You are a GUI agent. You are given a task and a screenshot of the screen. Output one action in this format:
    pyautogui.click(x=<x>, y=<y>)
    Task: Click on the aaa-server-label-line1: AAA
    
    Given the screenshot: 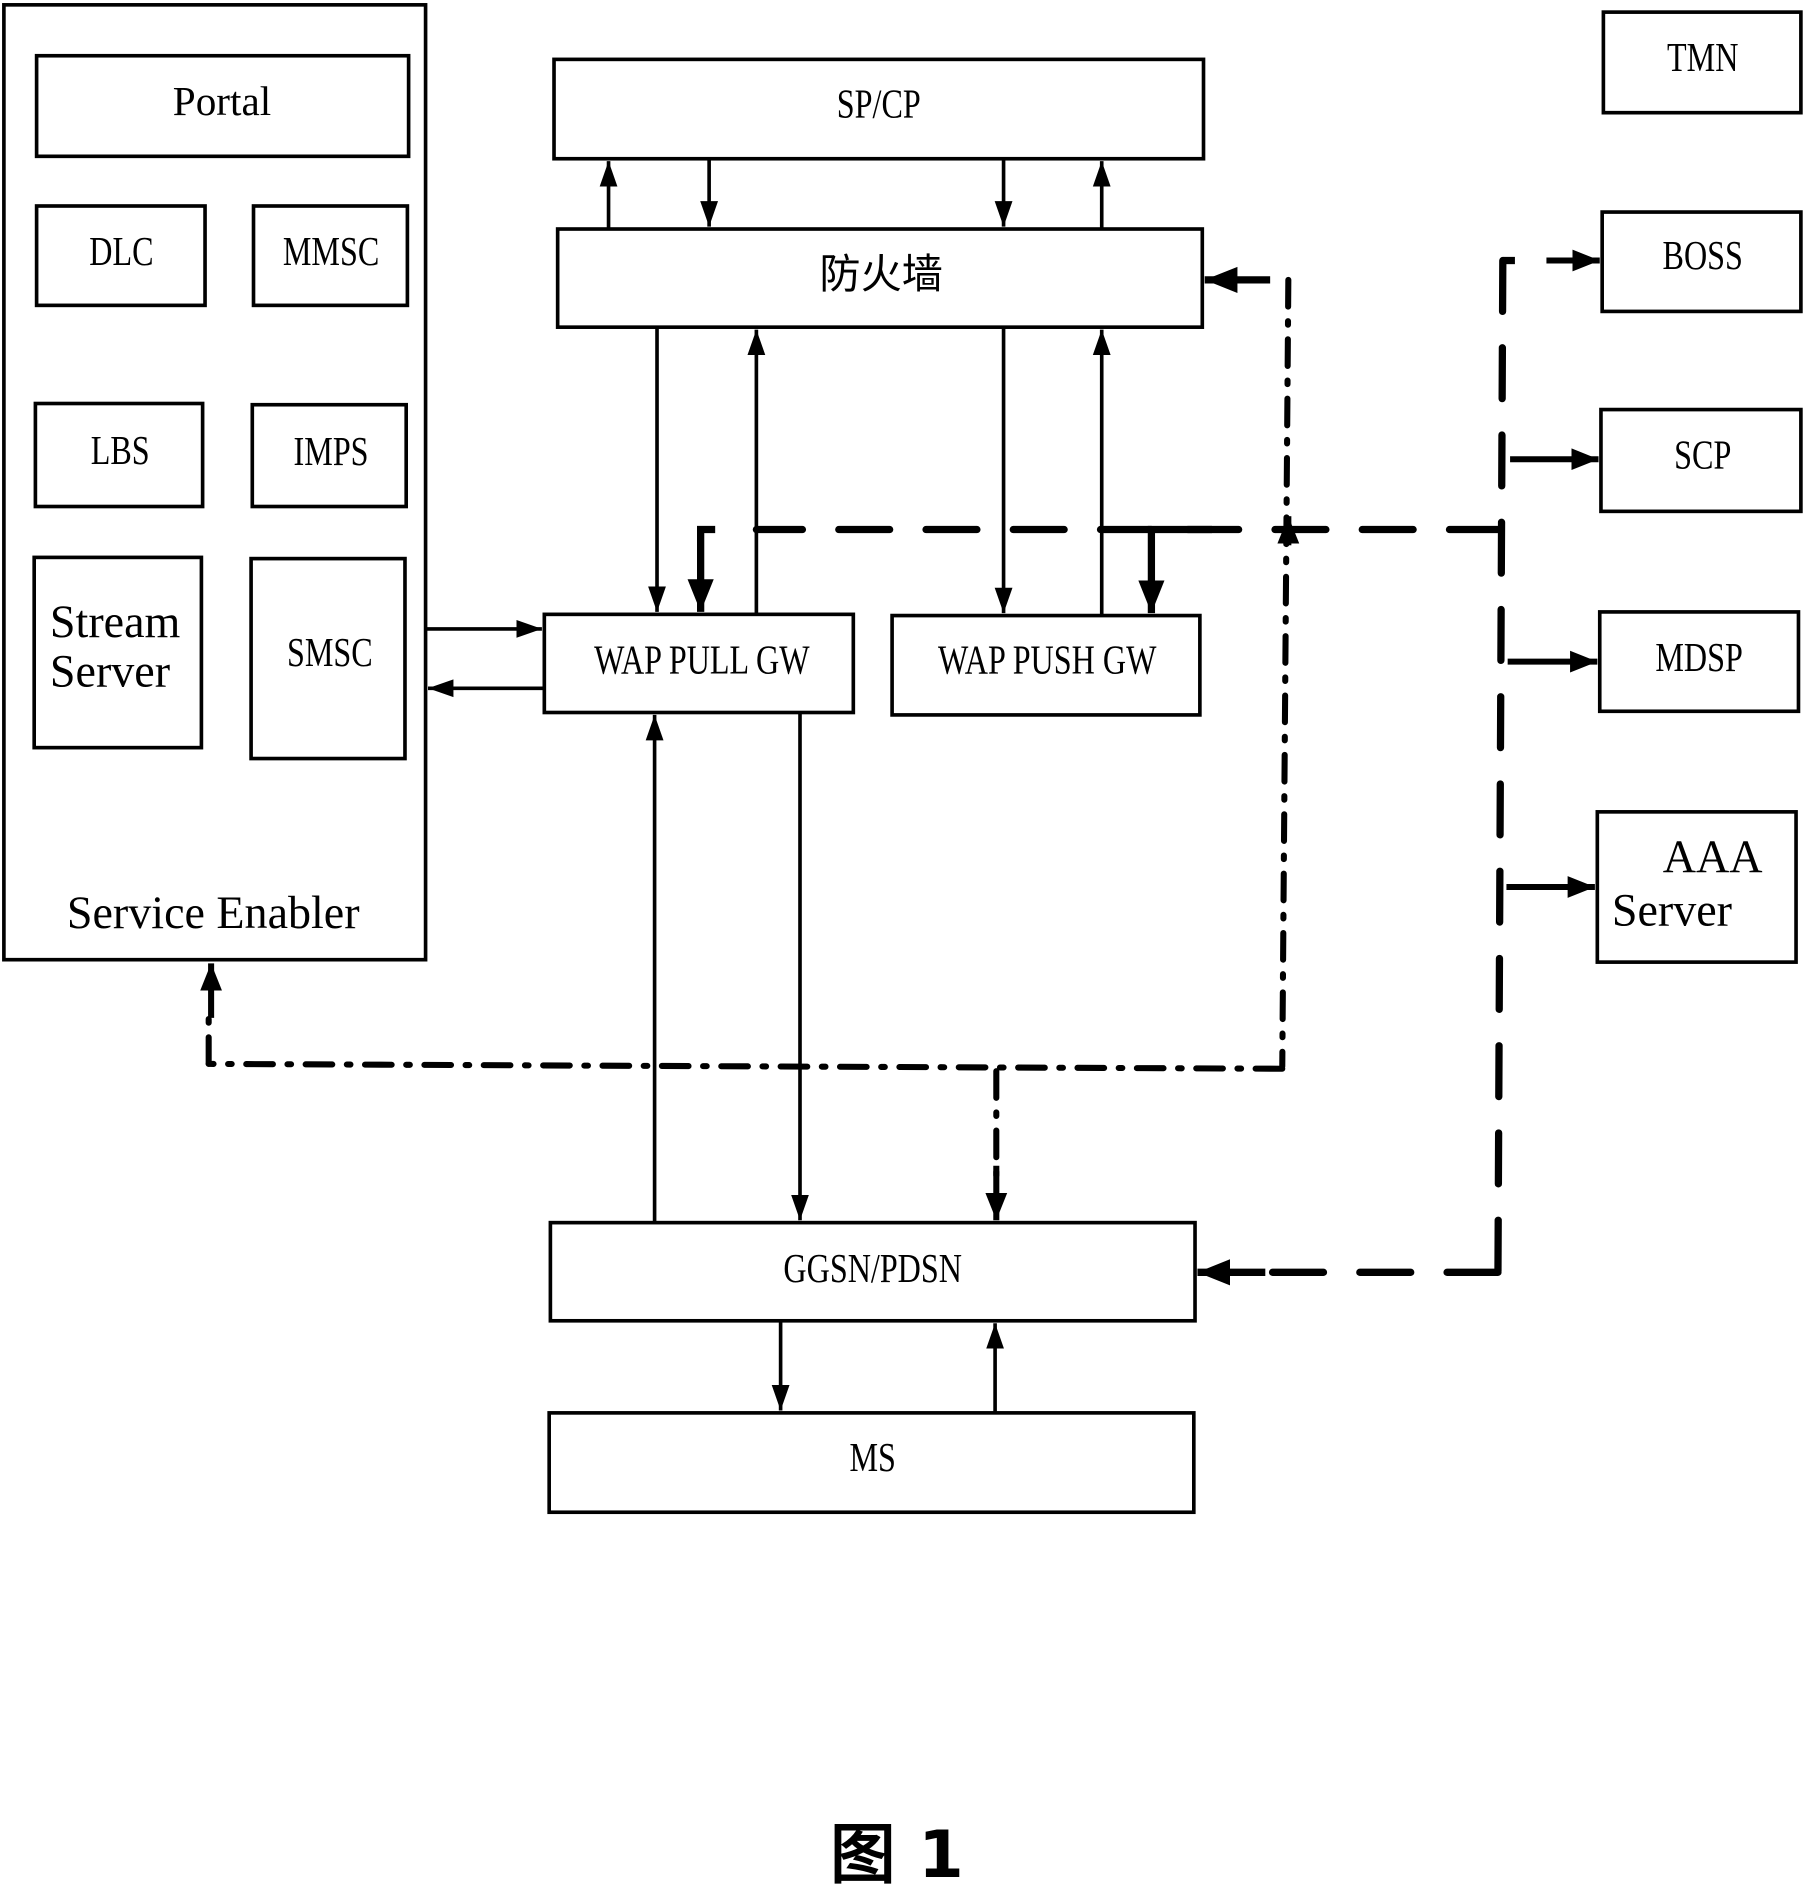 What is the action you would take?
    pyautogui.click(x=1713, y=856)
    